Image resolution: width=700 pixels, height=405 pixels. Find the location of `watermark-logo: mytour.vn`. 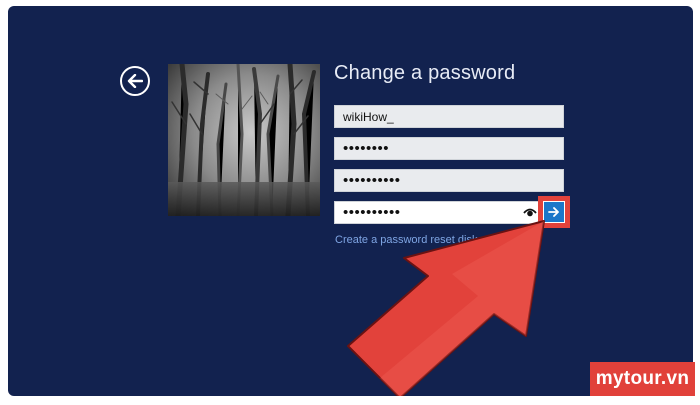

watermark-logo: mytour.vn is located at coordinates (642, 379).